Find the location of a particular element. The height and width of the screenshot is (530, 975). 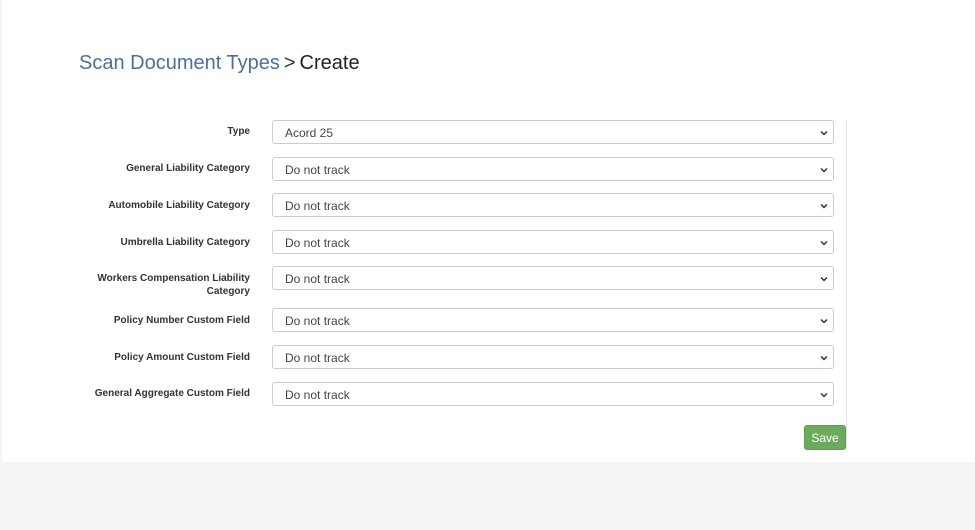

breadcrumb-current: Create is located at coordinates (329, 63).